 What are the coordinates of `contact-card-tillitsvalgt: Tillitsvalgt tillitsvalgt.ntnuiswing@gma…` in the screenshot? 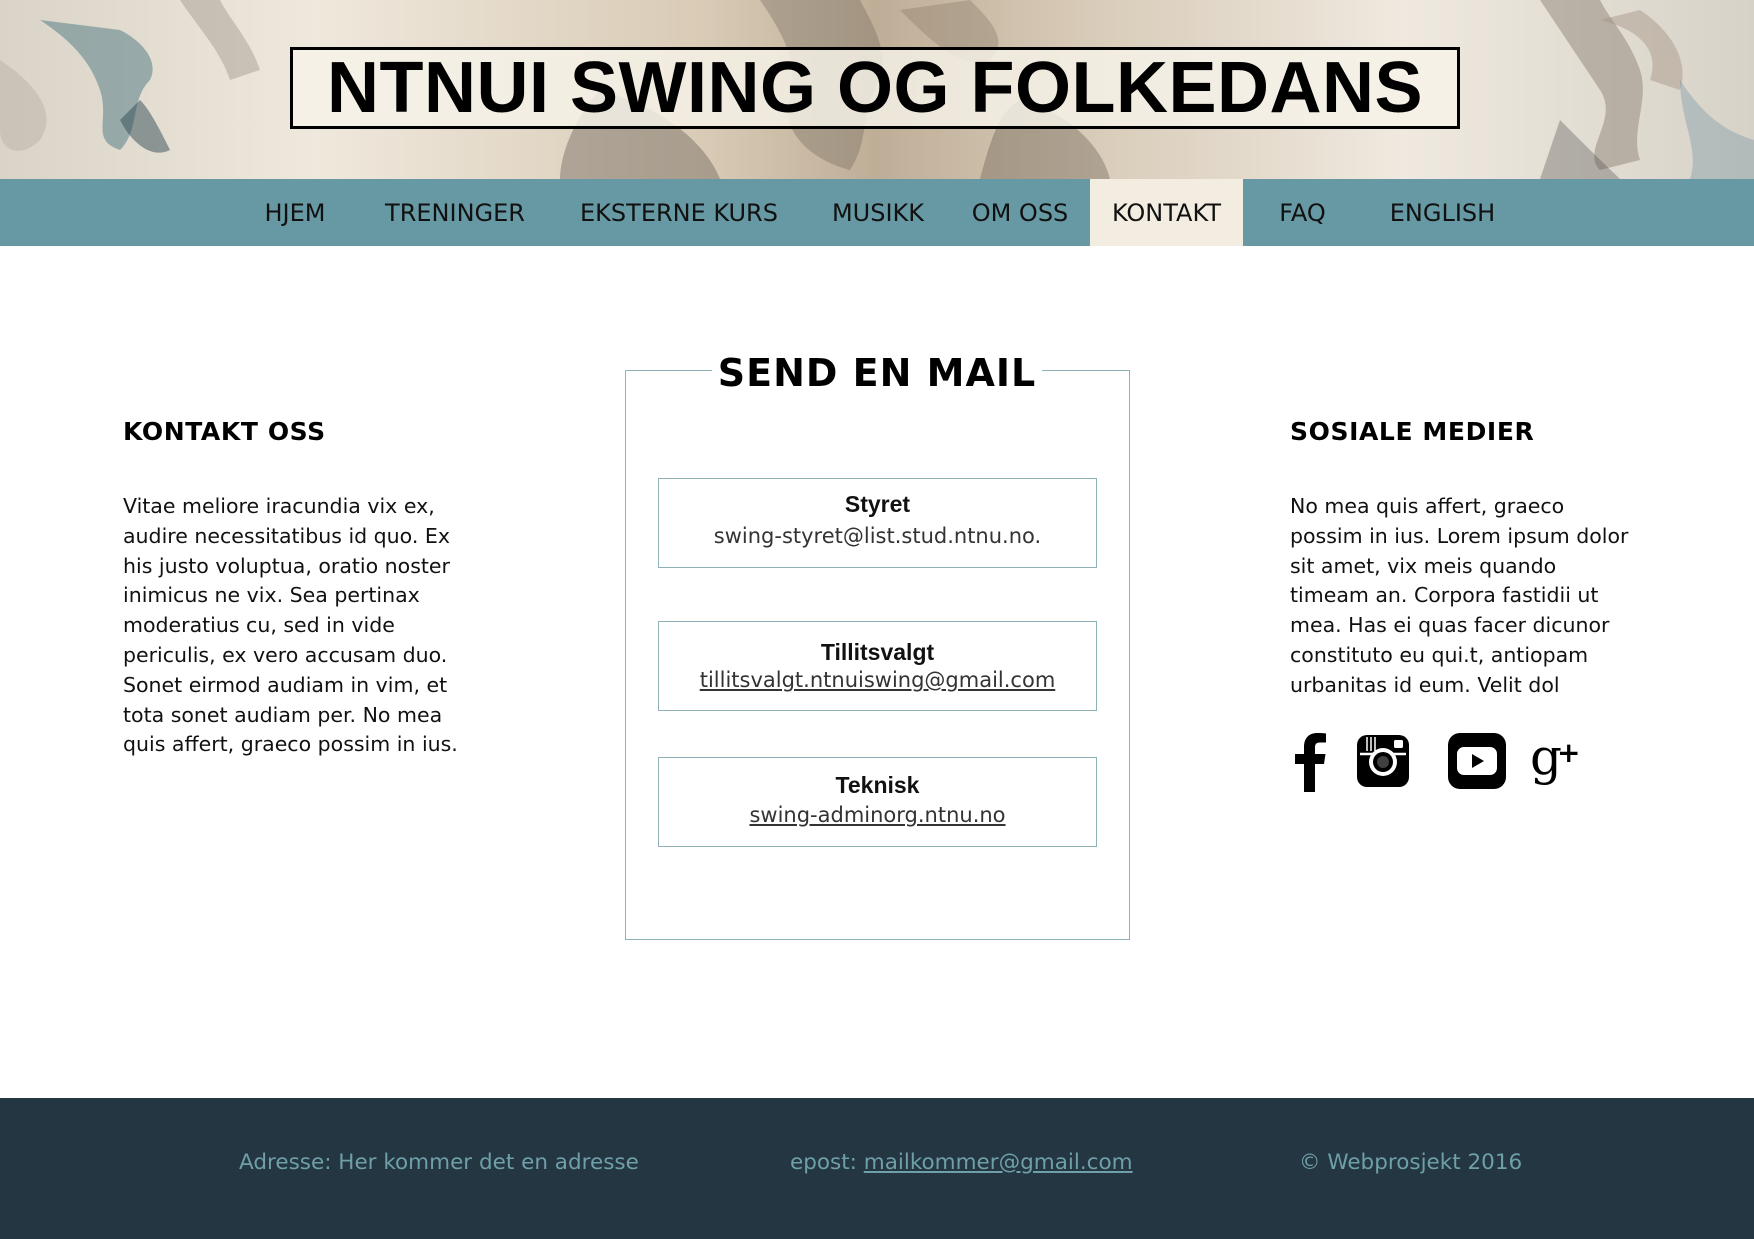 It's located at (877, 666).